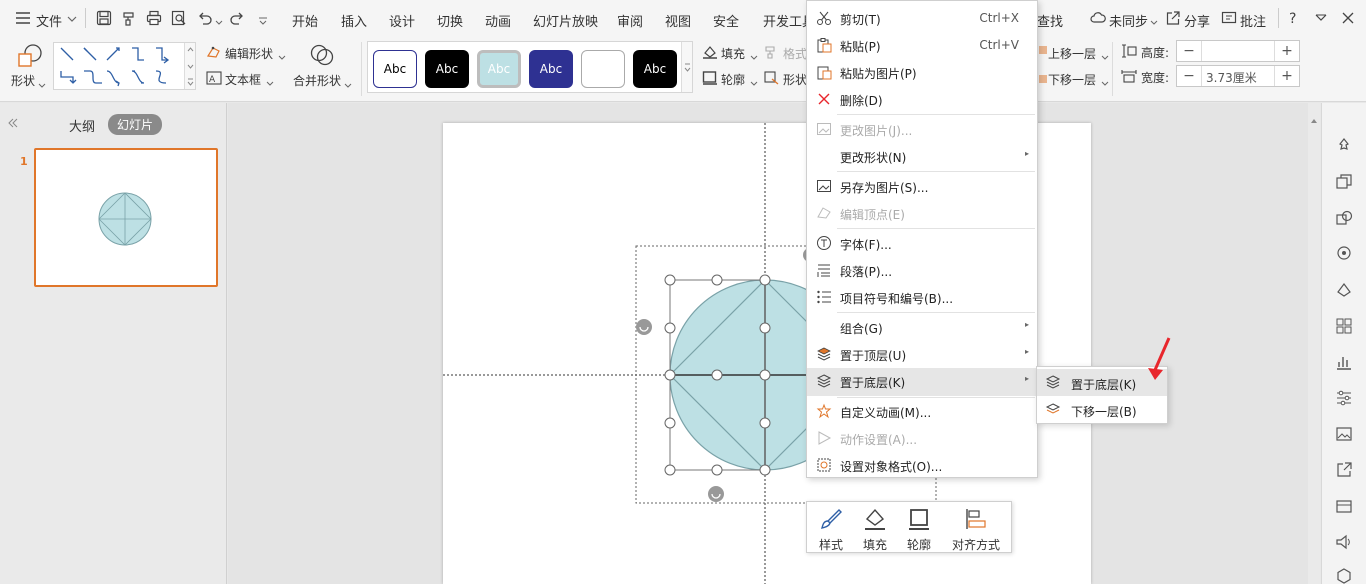 Image resolution: width=1366 pixels, height=584 pixels. Describe the element at coordinates (395, 69) in the screenshot. I see `style-swatch-1: Abc` at that location.